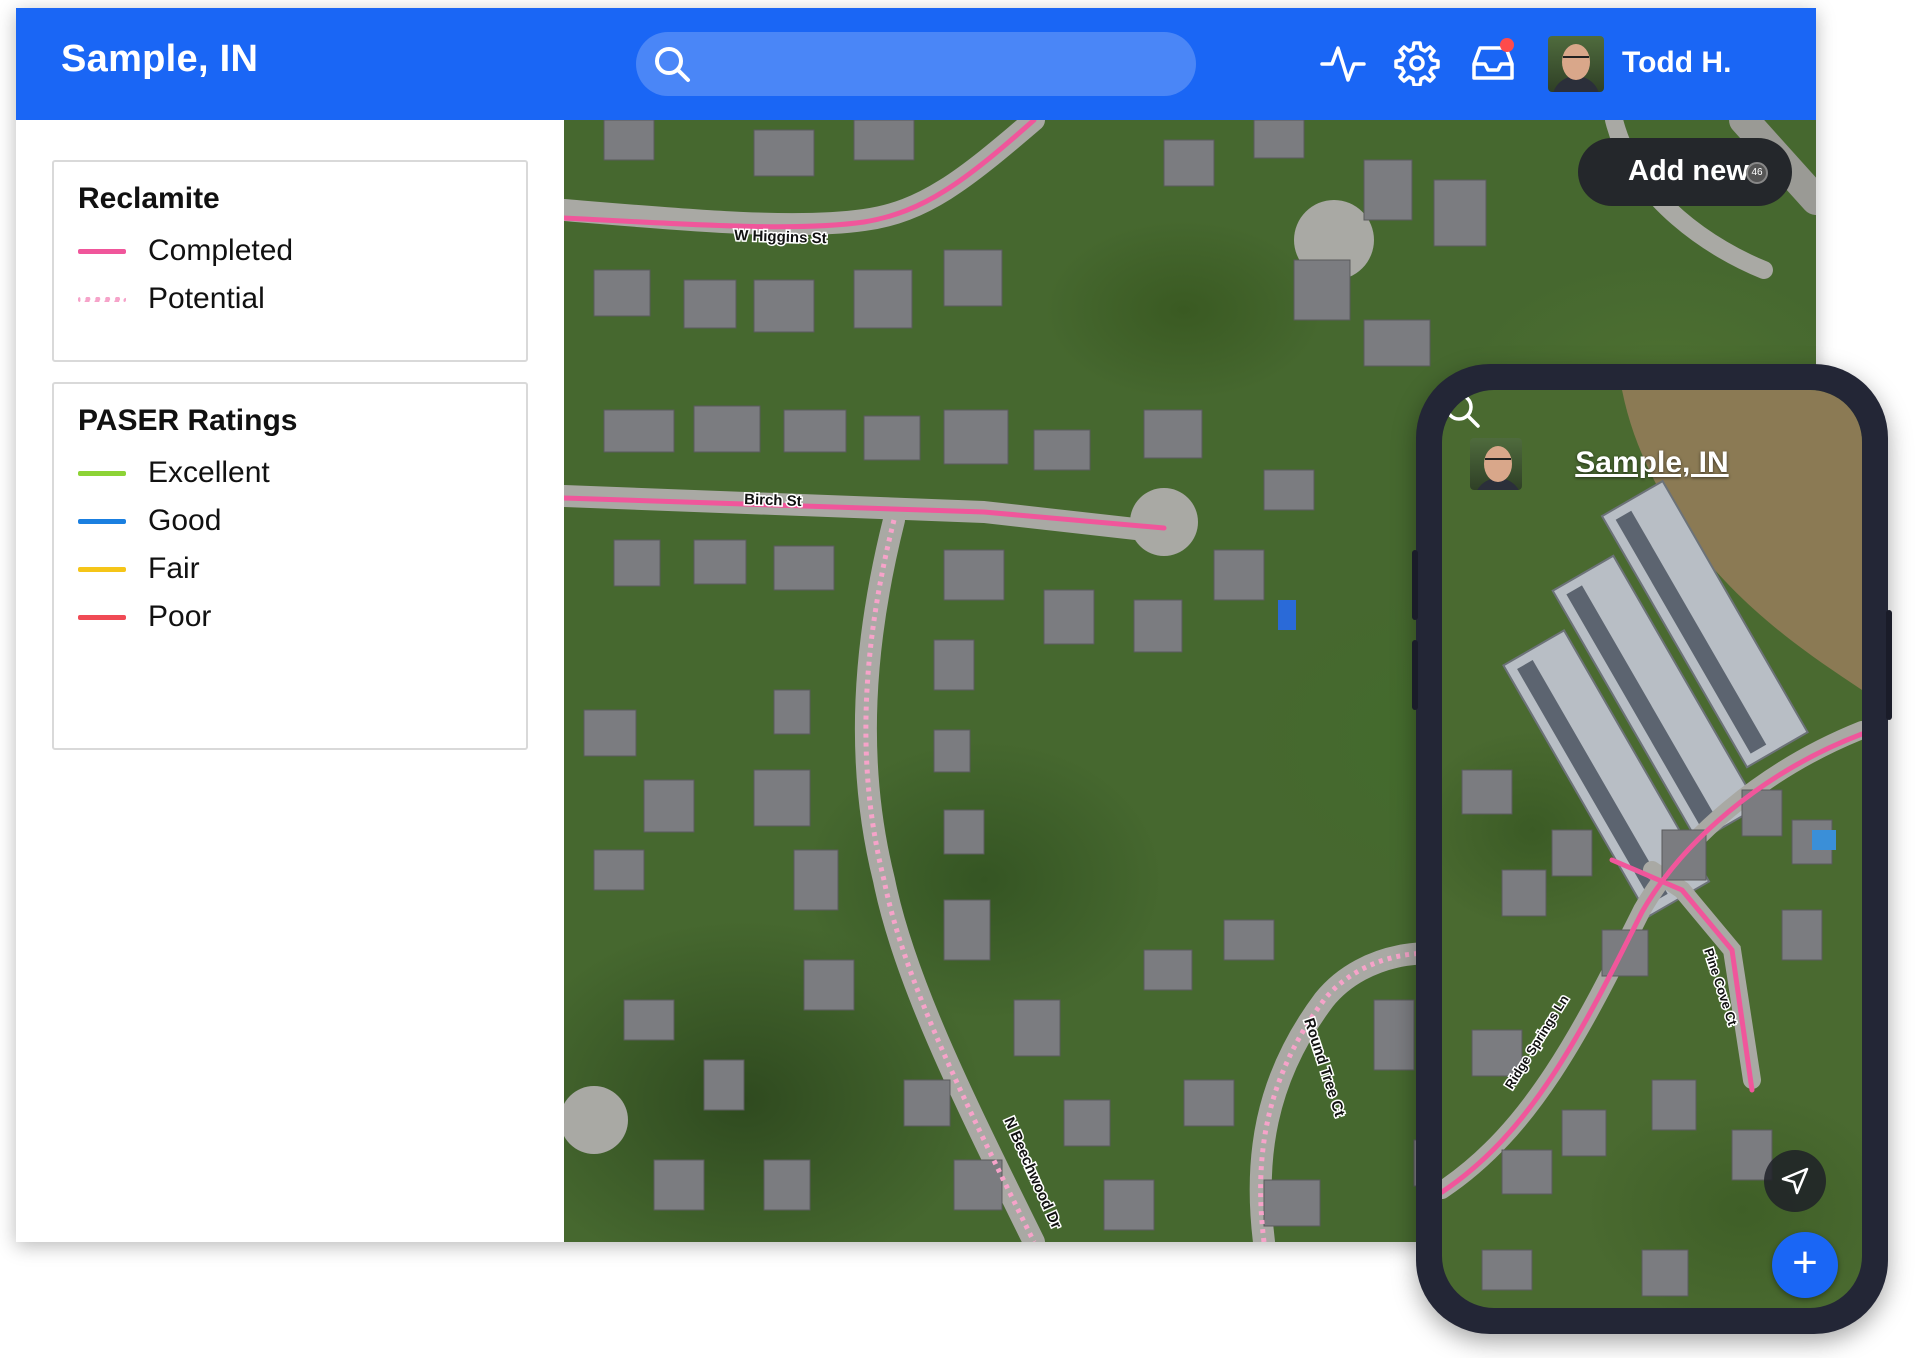 This screenshot has width=1926, height=1358. I want to click on legend-item-good: Good, so click(288, 522).